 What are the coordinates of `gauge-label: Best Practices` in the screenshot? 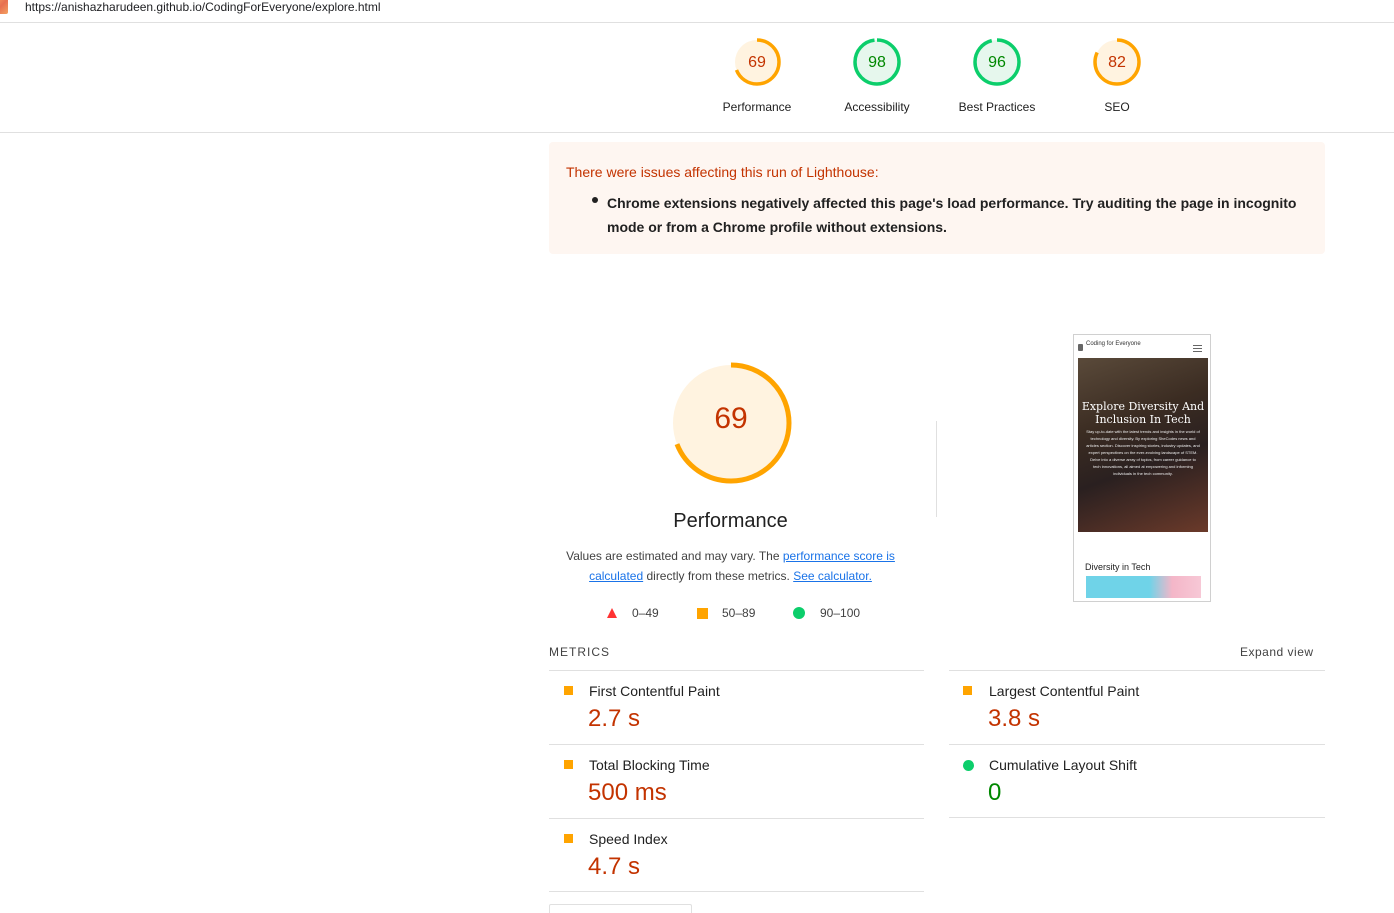 It's located at (997, 107).